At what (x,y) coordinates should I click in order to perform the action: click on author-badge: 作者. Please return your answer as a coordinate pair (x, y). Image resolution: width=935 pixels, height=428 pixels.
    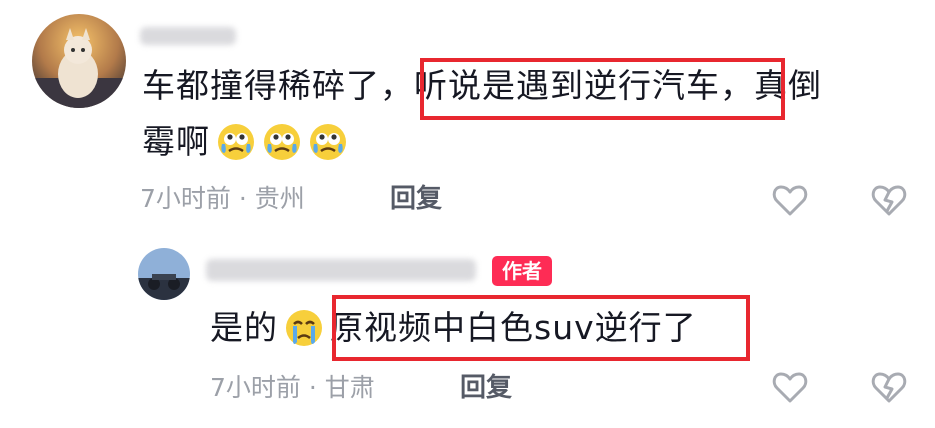
    Looking at the image, I should click on (522, 271).